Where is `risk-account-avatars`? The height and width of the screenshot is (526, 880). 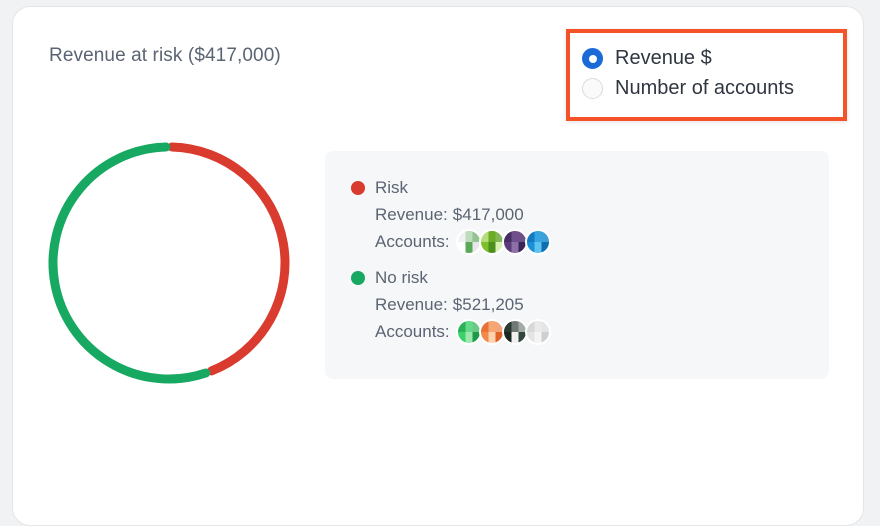
risk-account-avatars is located at coordinates (503, 242).